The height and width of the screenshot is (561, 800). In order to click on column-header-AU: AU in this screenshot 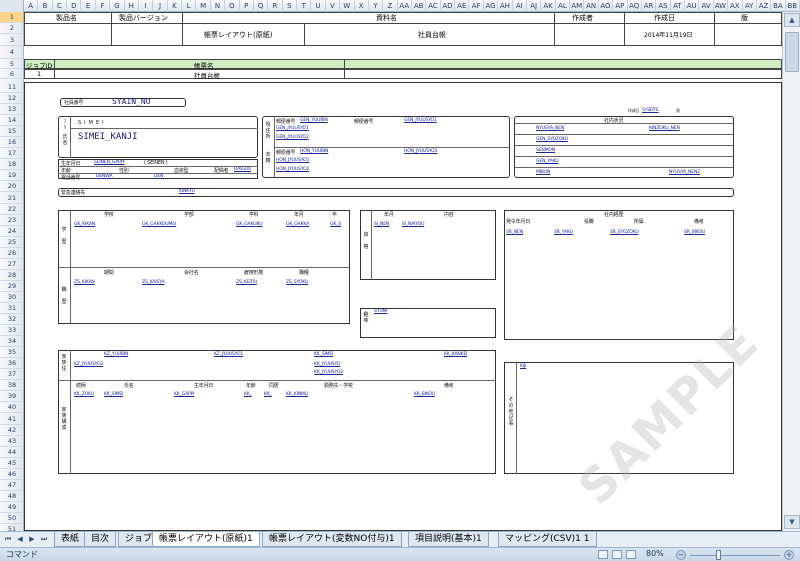, I will do `click(692, 6)`.